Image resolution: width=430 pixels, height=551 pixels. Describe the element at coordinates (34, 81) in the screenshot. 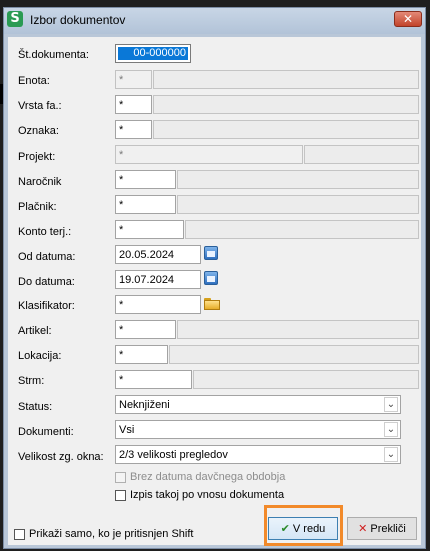

I see `label-enota: Enota:` at that location.